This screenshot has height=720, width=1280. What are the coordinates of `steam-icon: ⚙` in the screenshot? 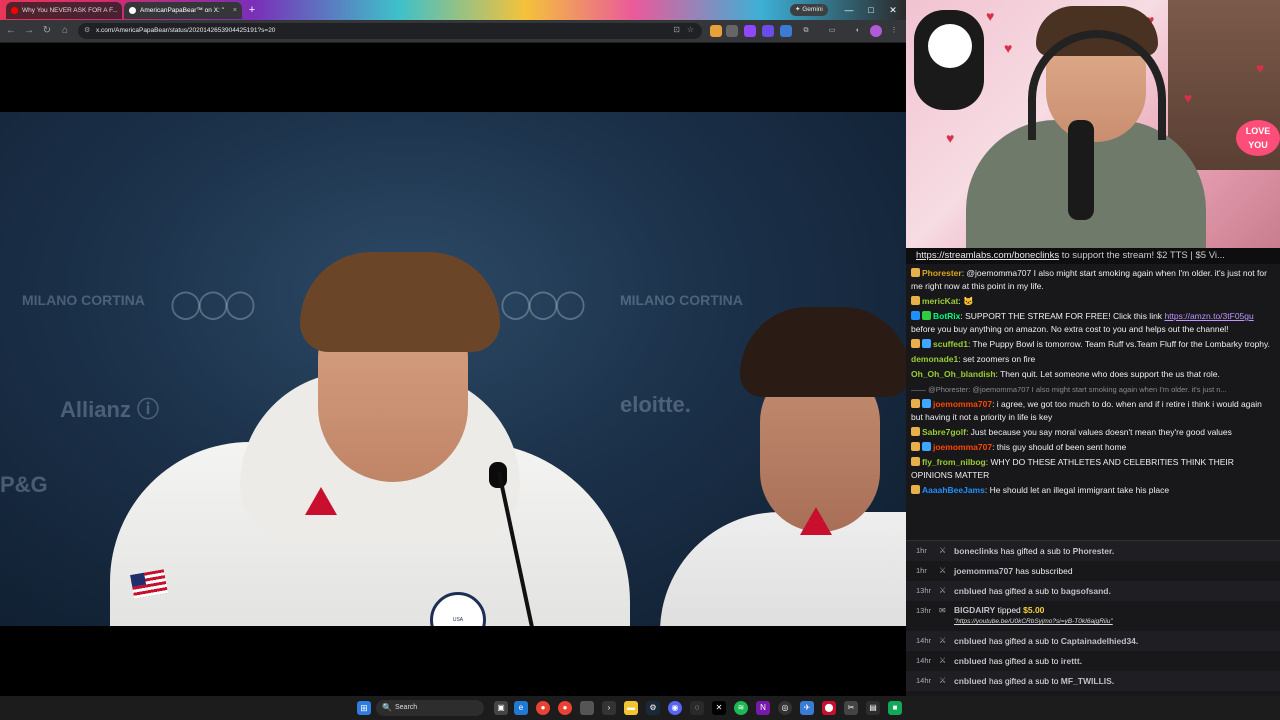 It's located at (653, 708).